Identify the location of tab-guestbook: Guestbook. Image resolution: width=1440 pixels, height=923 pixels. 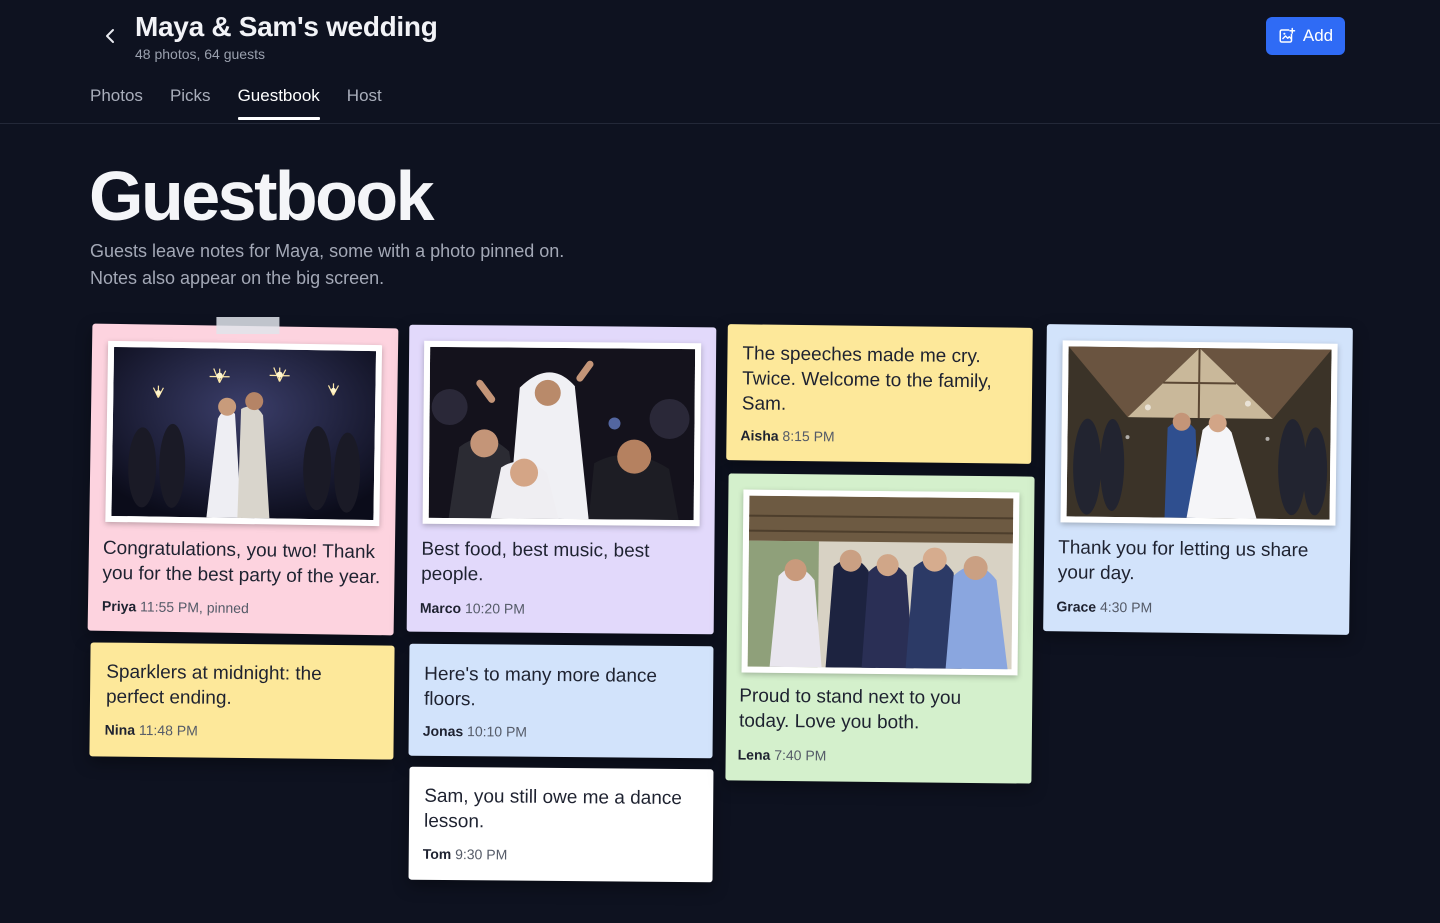
(279, 103).